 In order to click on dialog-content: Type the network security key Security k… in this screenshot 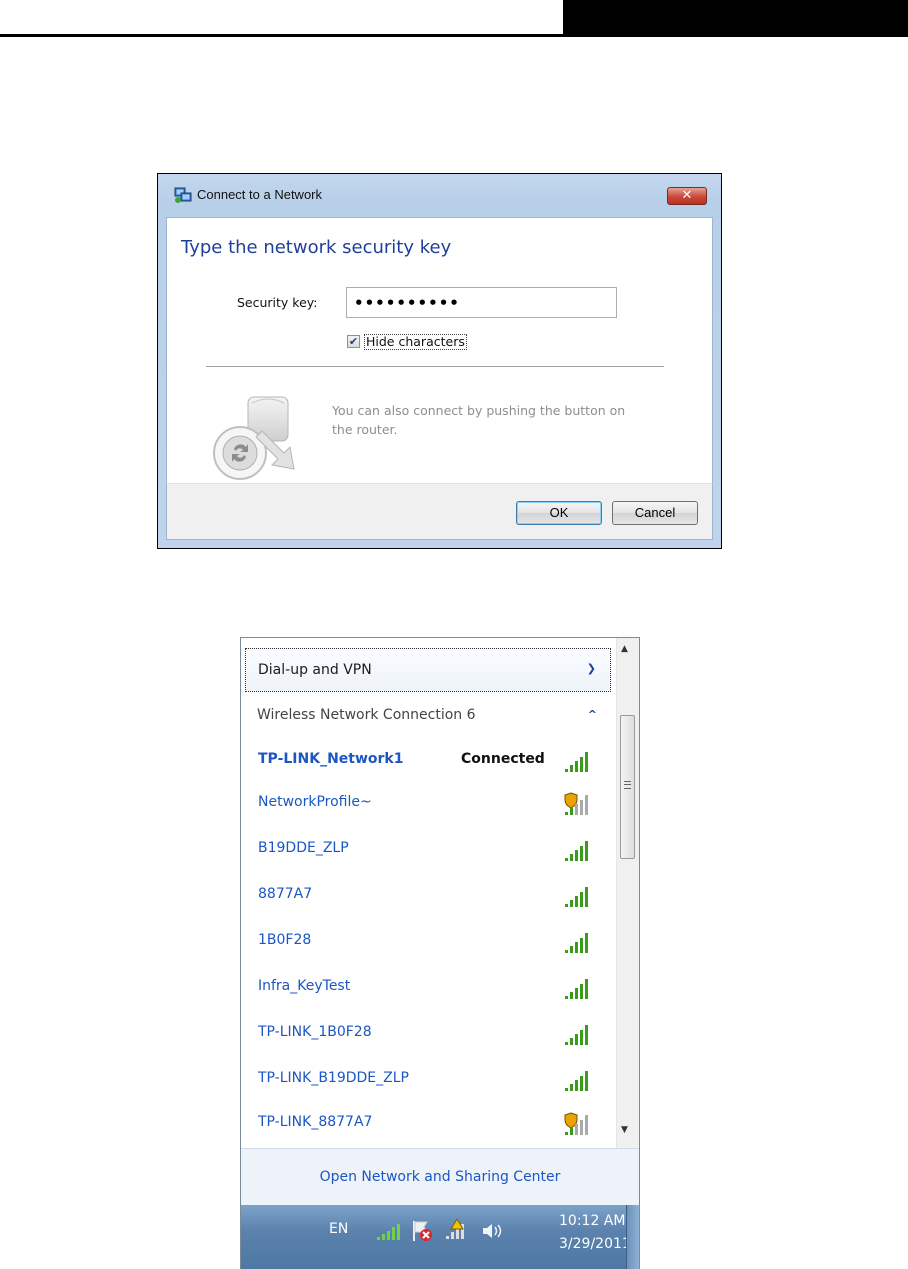, I will do `click(439, 350)`.